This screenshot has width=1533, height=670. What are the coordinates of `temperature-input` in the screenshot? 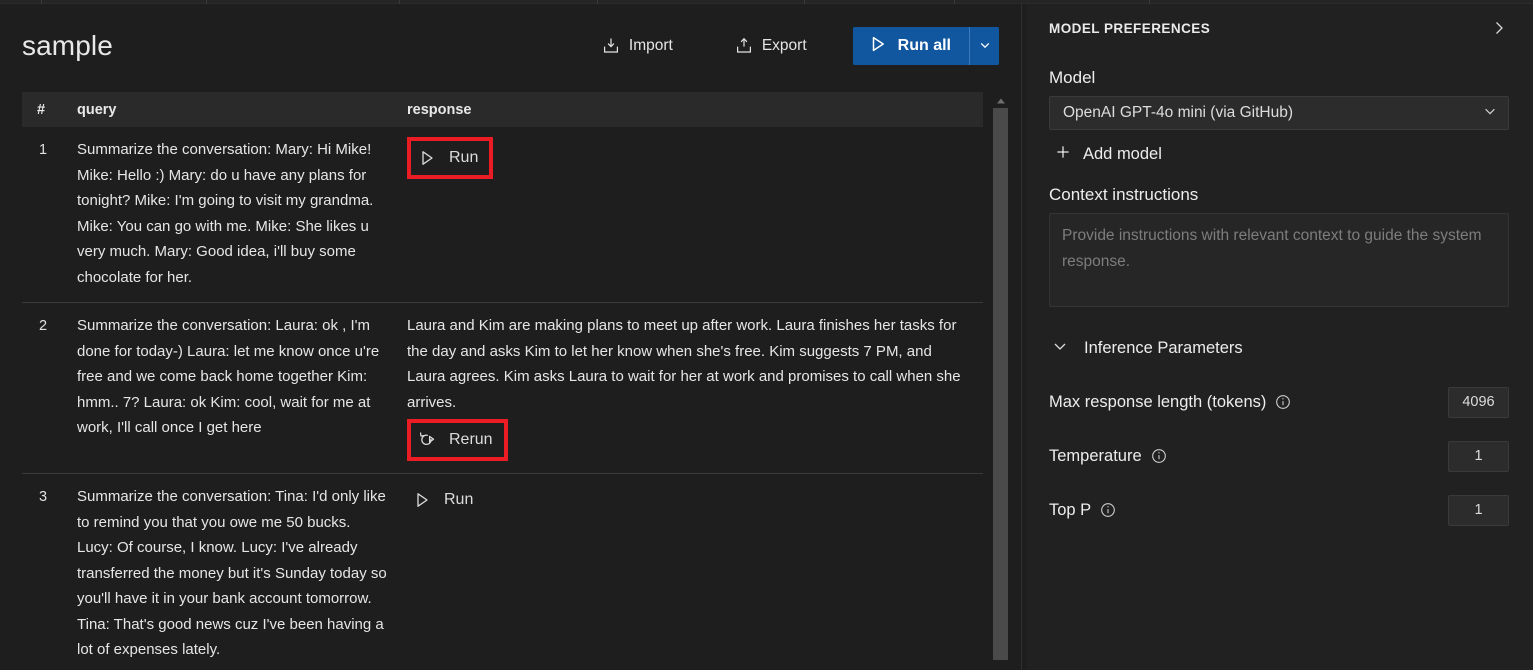 It's located at (1478, 456).